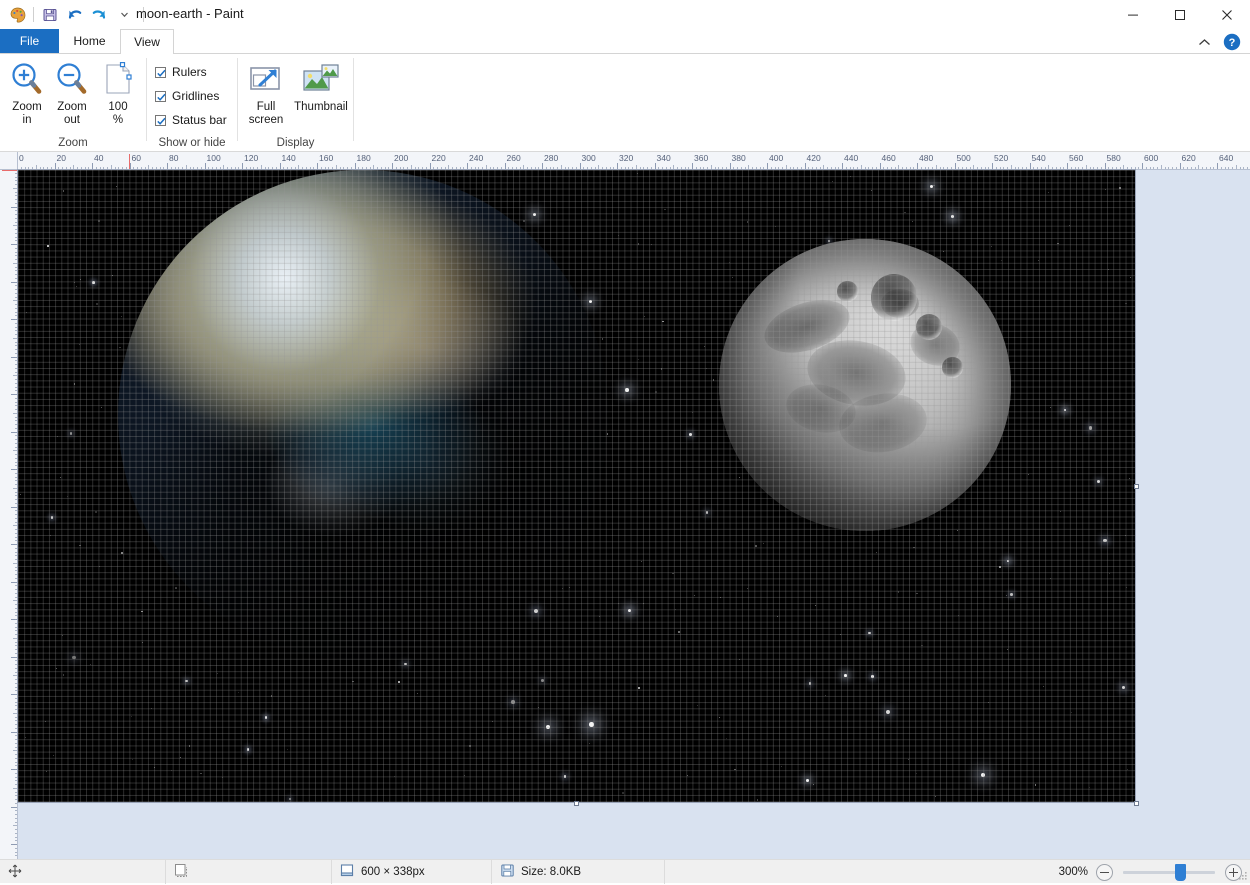 The height and width of the screenshot is (885, 1250). I want to click on zoom-slider-track, so click(1169, 872).